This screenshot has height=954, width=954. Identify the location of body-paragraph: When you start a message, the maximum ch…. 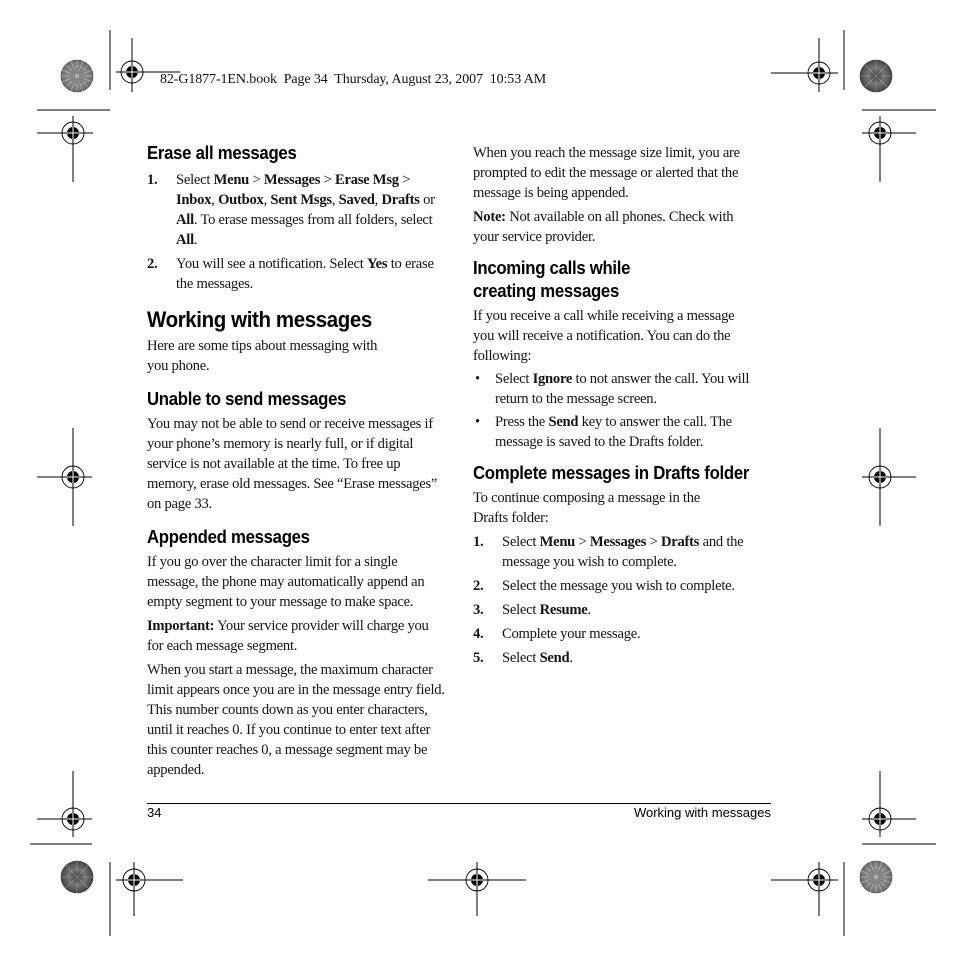
(296, 720).